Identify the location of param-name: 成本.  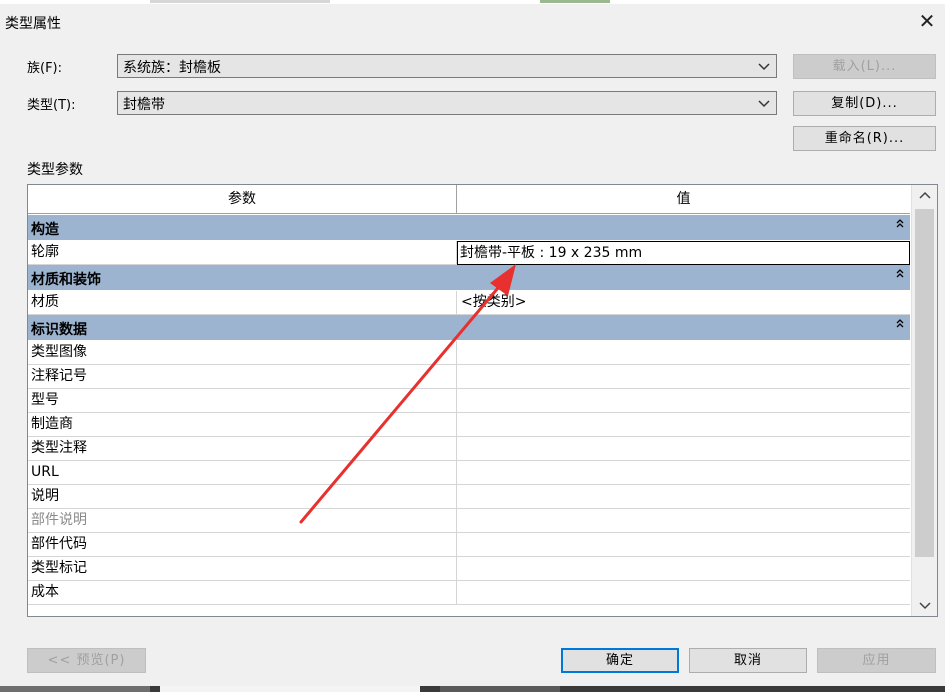
(242, 593).